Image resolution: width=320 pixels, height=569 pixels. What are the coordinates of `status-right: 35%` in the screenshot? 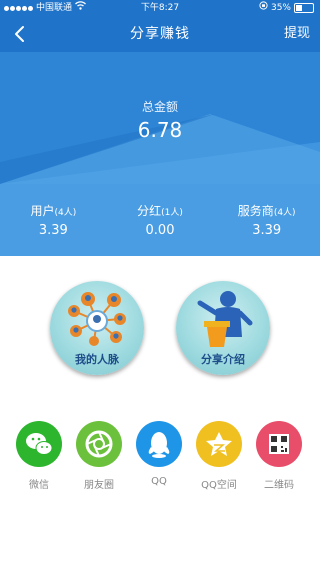 It's located at (286, 8).